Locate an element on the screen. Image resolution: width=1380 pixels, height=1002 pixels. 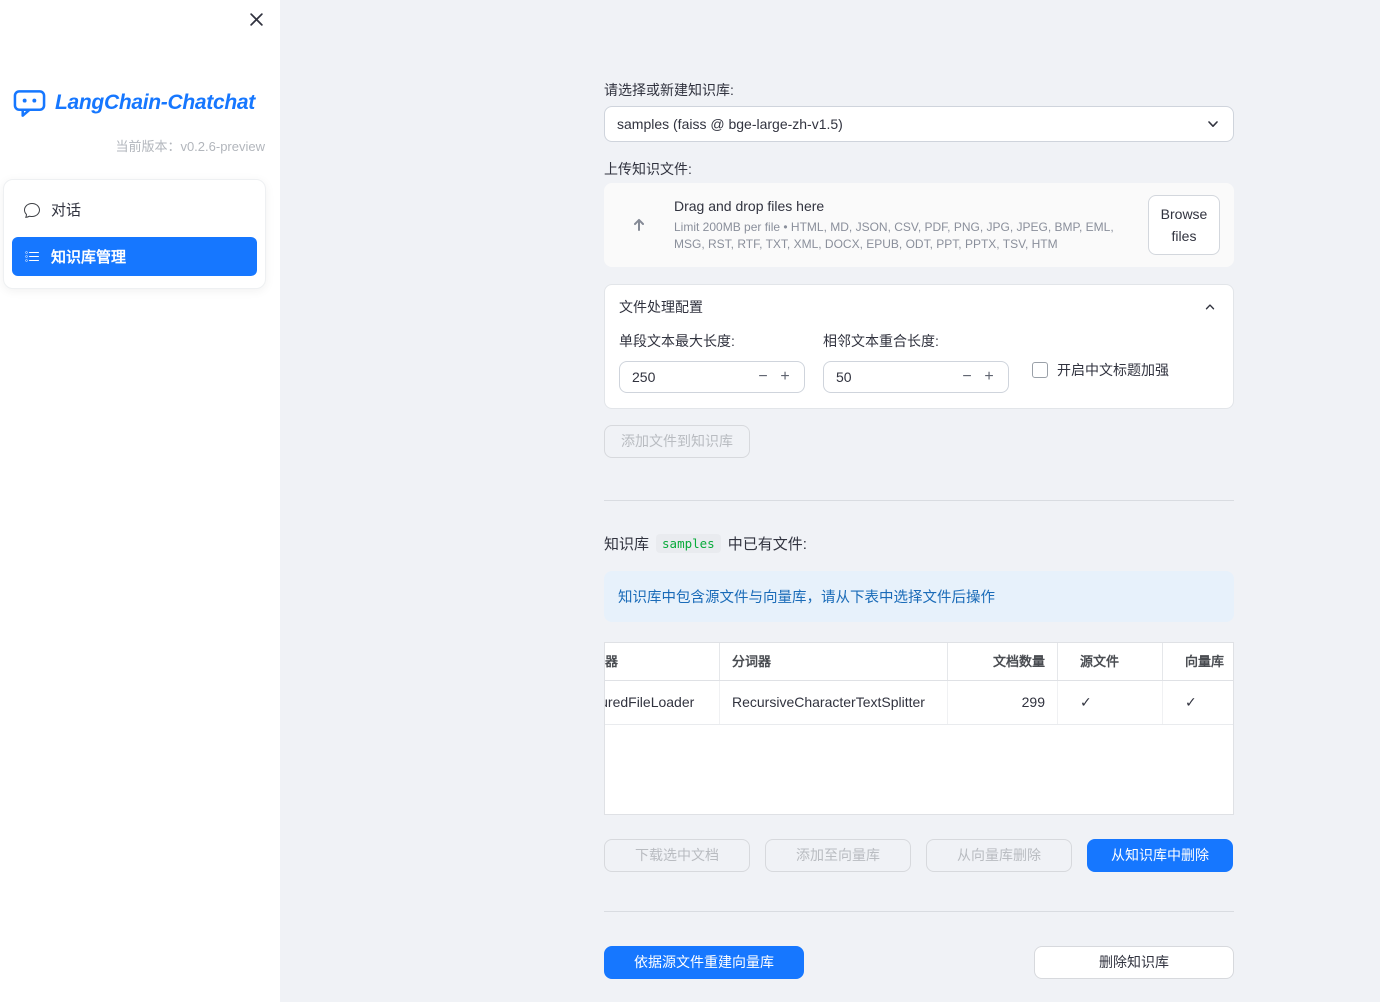
cell-splitter: RecursiveCharacterTextSplitter is located at coordinates (834, 702).